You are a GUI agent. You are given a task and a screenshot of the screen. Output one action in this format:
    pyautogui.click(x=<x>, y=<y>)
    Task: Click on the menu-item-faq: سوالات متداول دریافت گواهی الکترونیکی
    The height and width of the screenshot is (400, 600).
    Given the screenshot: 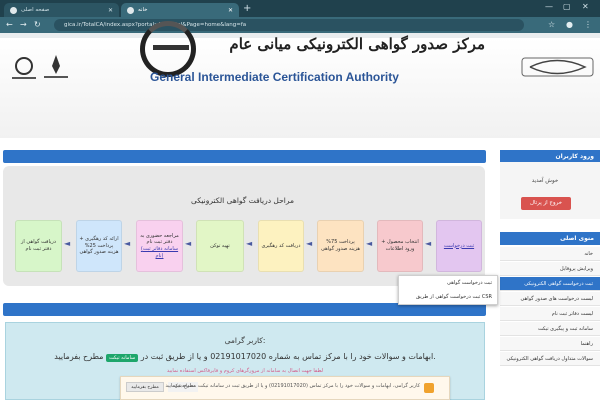 What is the action you would take?
    pyautogui.click(x=550, y=359)
    